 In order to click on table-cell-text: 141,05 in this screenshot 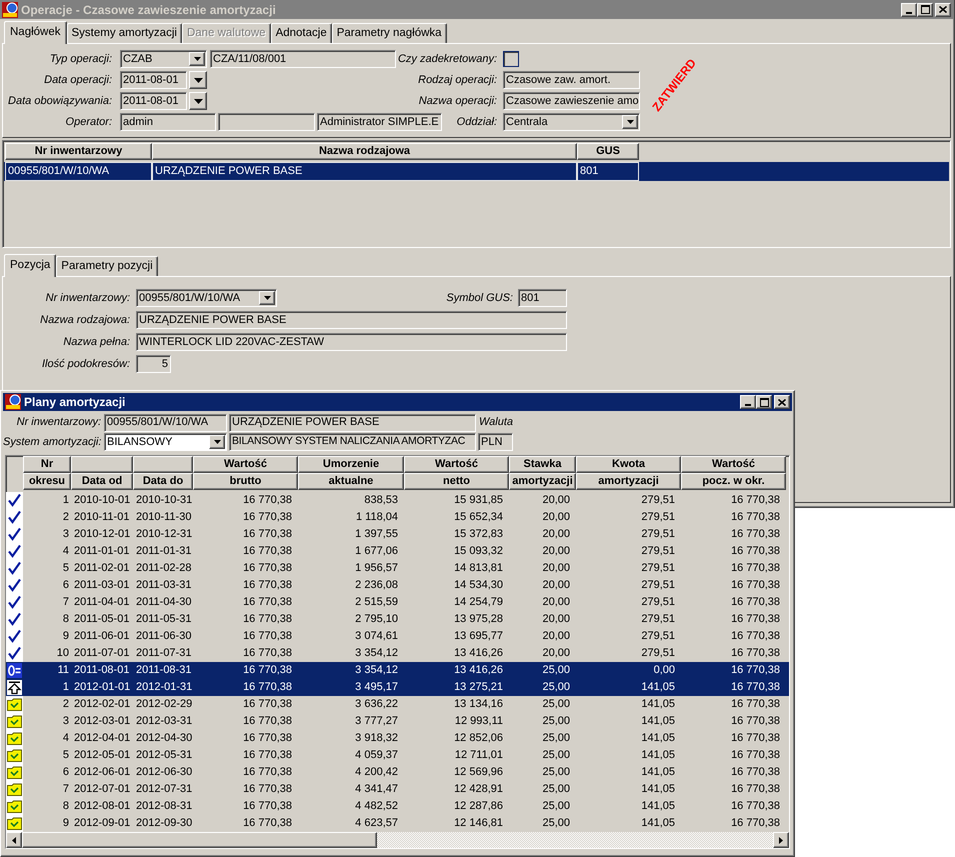, I will do `click(658, 704)`.